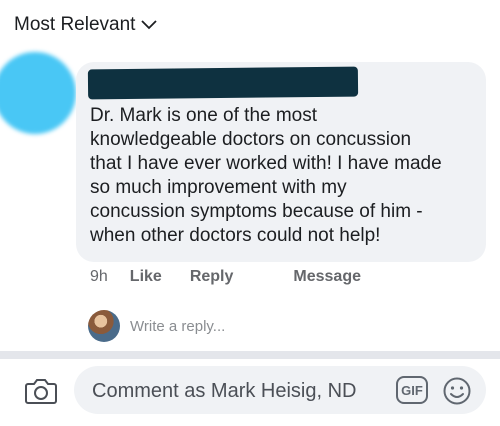  What do you see at coordinates (41, 391) in the screenshot?
I see `camera-icon` at bounding box center [41, 391].